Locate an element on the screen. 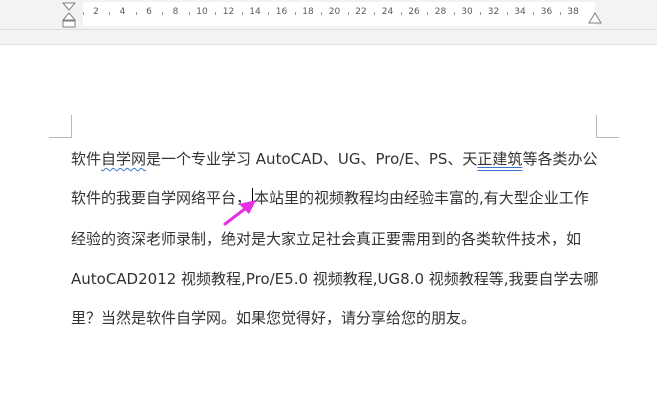 This screenshot has width=657, height=413. left-indent-marker-icon is located at coordinates (69, 15).